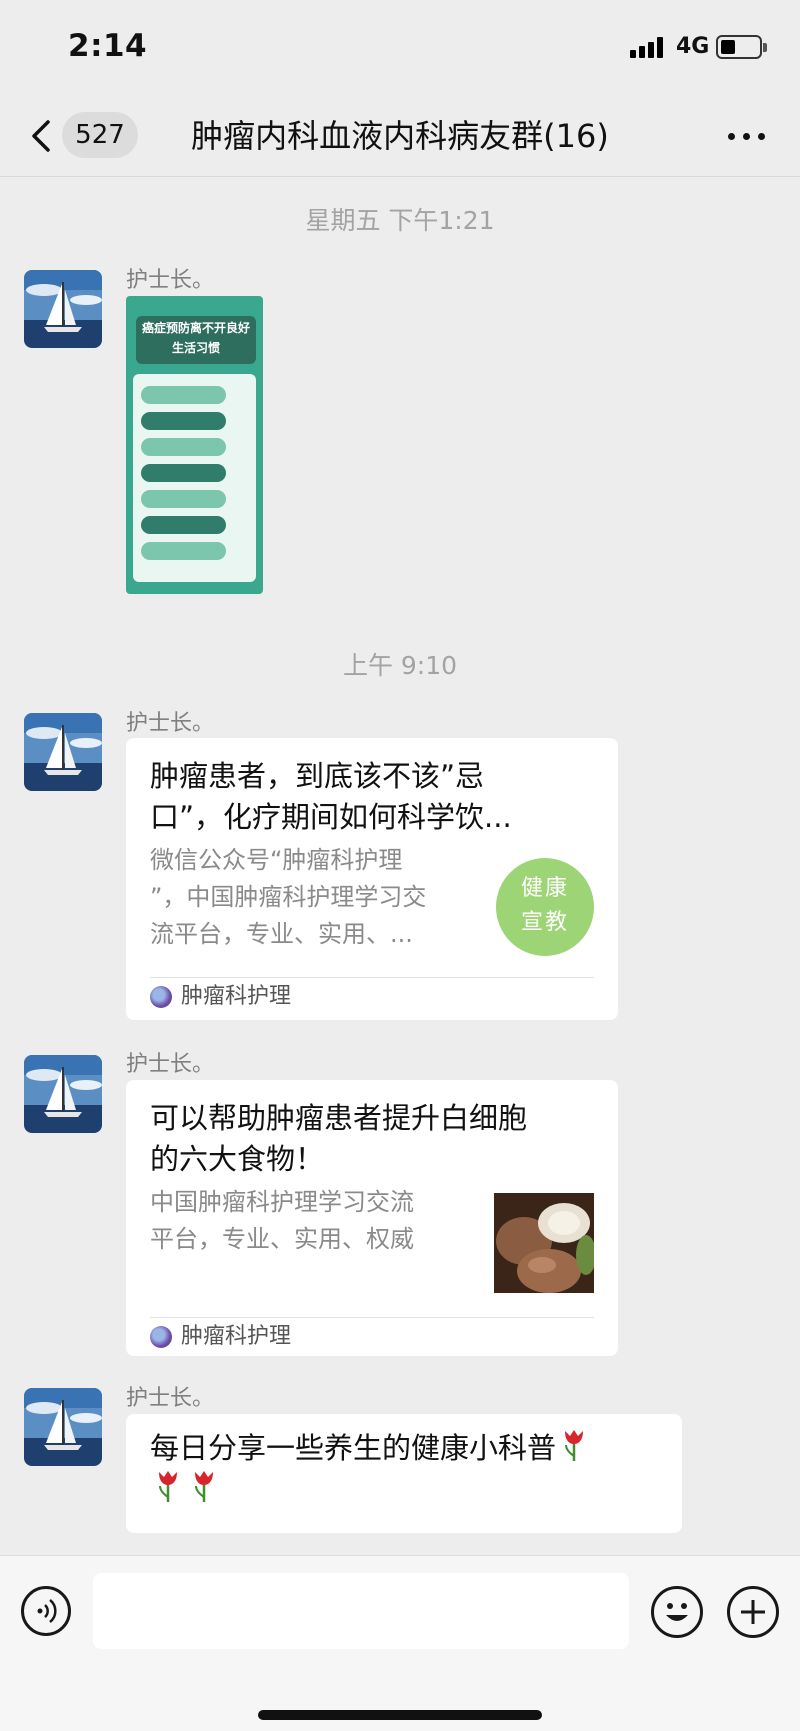 This screenshot has height=1731, width=800. What do you see at coordinates (108, 46) in the screenshot?
I see `status-time: 2:14` at bounding box center [108, 46].